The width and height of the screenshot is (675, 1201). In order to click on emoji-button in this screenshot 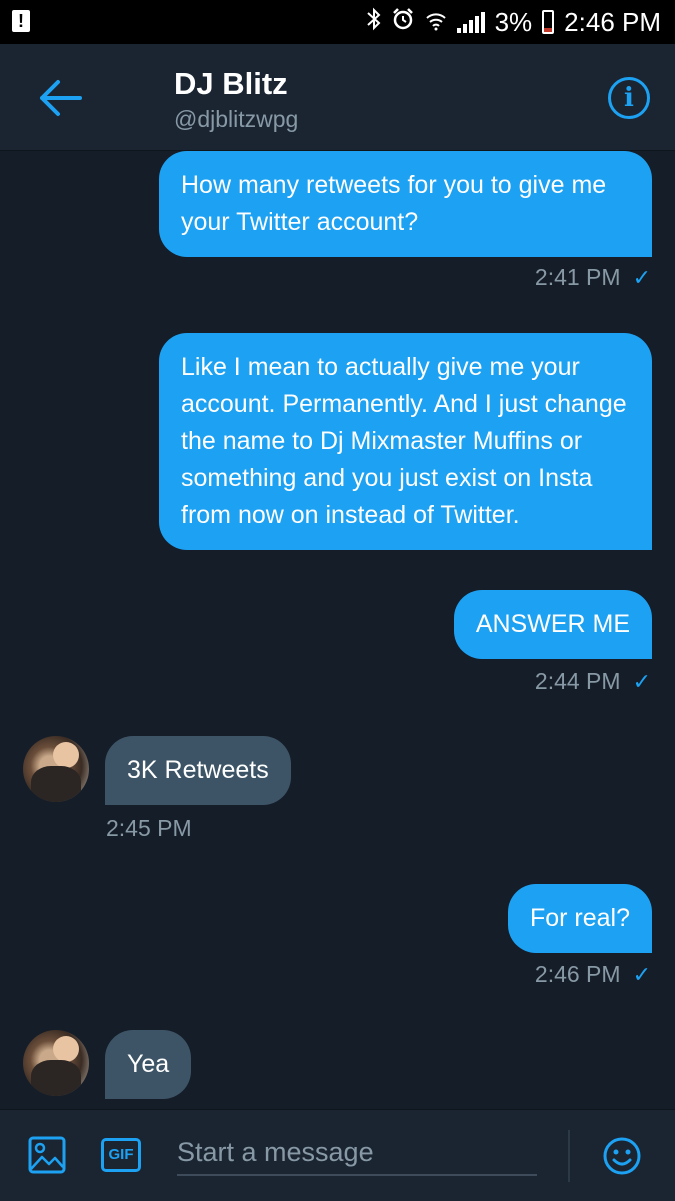, I will do `click(622, 1156)`.